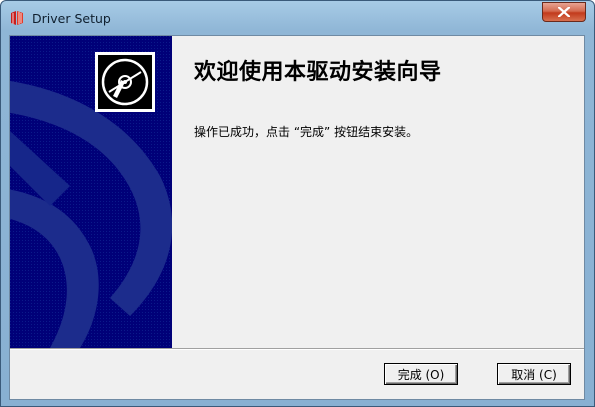  Describe the element at coordinates (297, 18) in the screenshot. I see `title-bar: Driver Setup` at that location.